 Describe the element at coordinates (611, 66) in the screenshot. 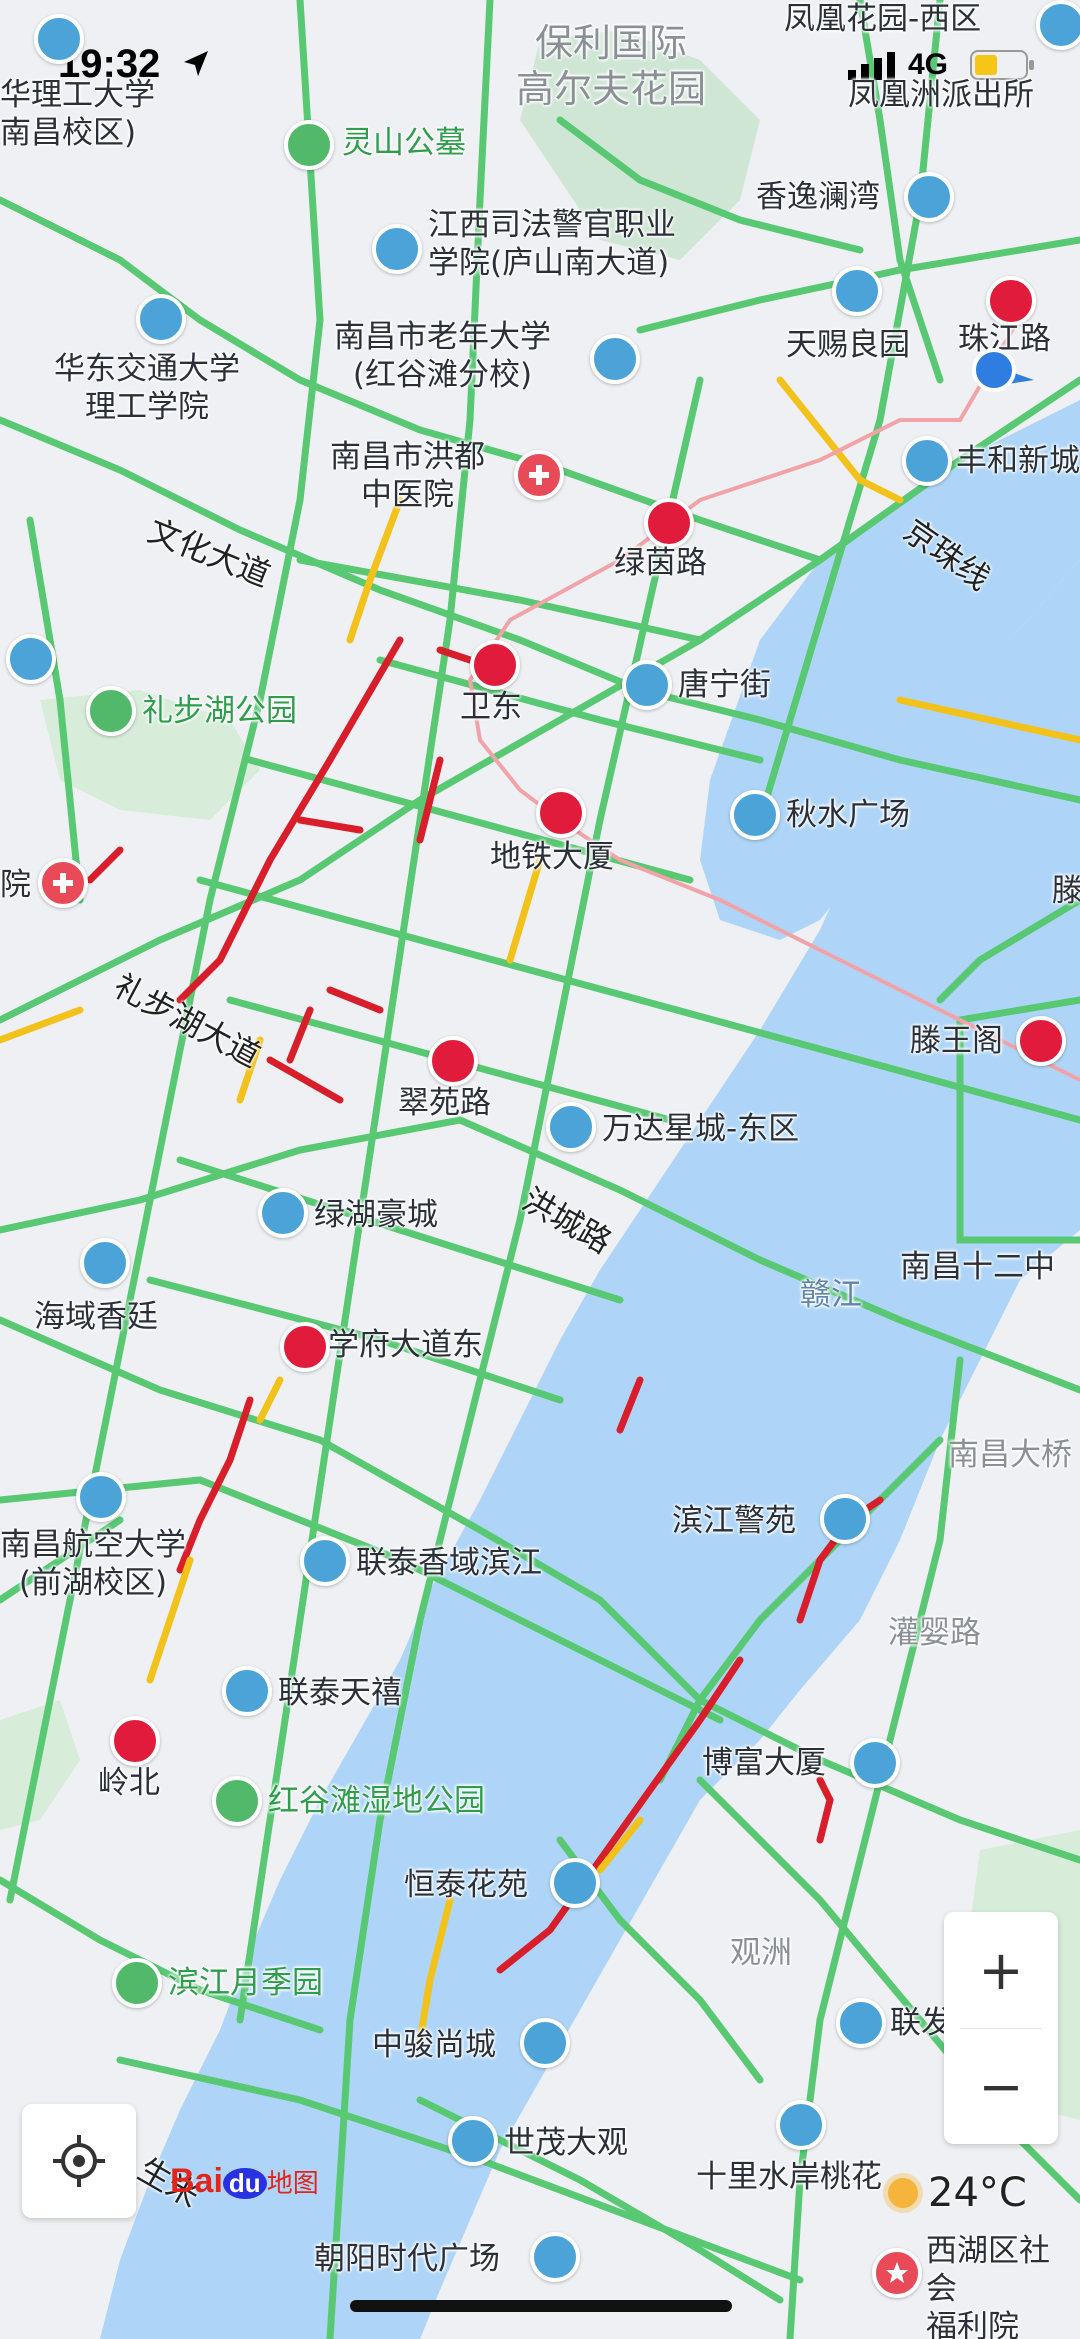

I see `label-poly-golf: 保利国际 高尔夫花园` at that location.